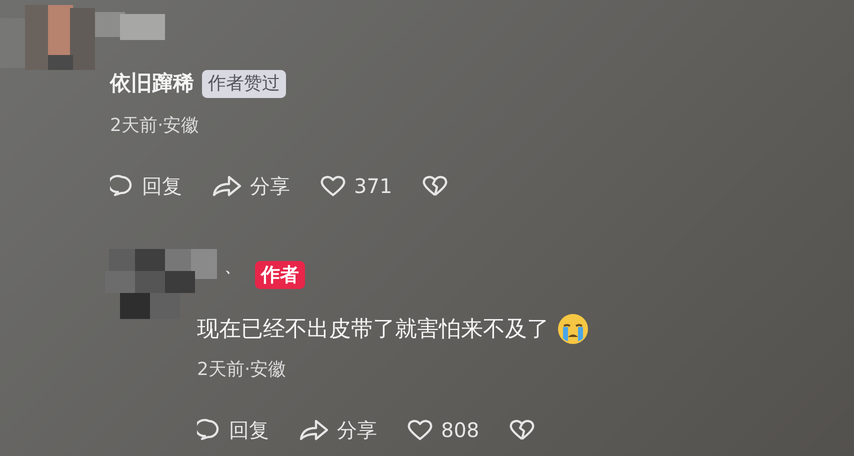  Describe the element at coordinates (443, 429) in the screenshot. I see `like-button: 808` at that location.